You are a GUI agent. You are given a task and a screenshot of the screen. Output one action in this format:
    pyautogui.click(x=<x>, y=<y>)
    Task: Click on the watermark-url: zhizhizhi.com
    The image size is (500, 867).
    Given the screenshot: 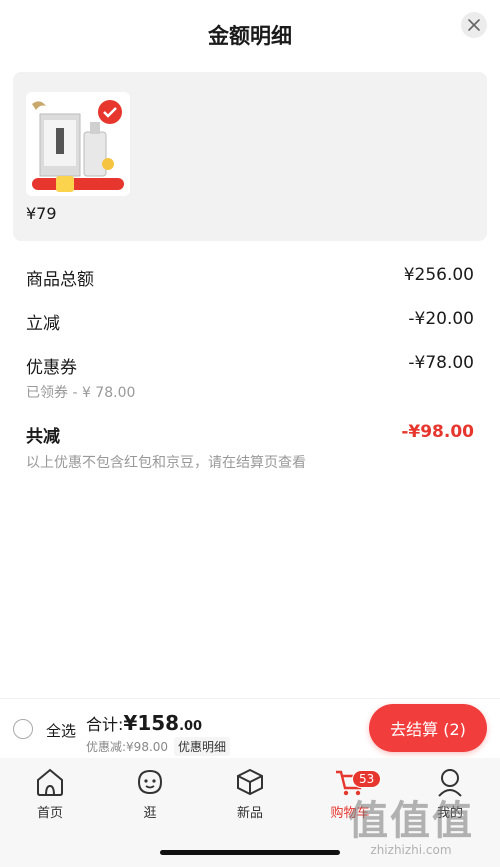 What is the action you would take?
    pyautogui.click(x=411, y=850)
    